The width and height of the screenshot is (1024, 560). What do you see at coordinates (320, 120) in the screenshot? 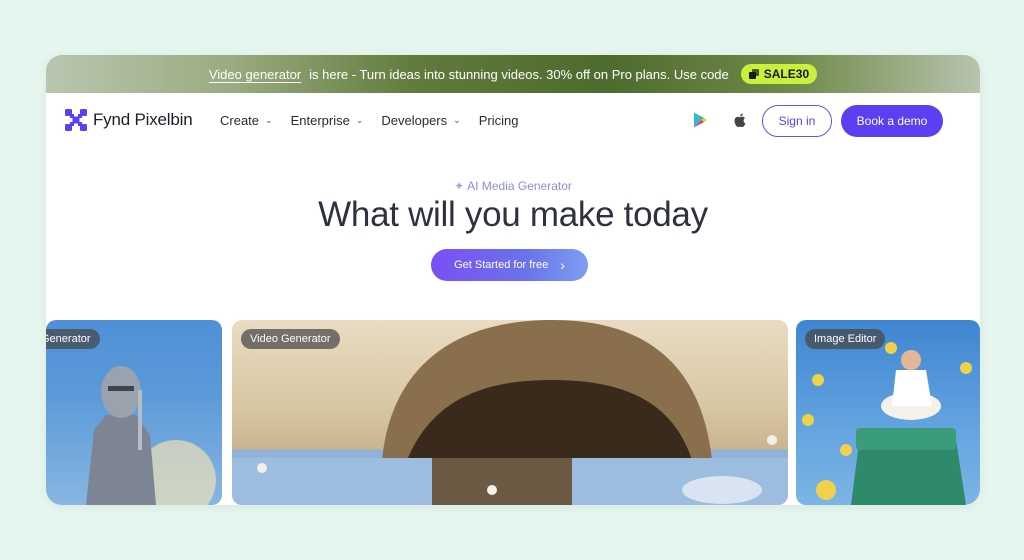
I see `nav-item-label: Enterprise` at bounding box center [320, 120].